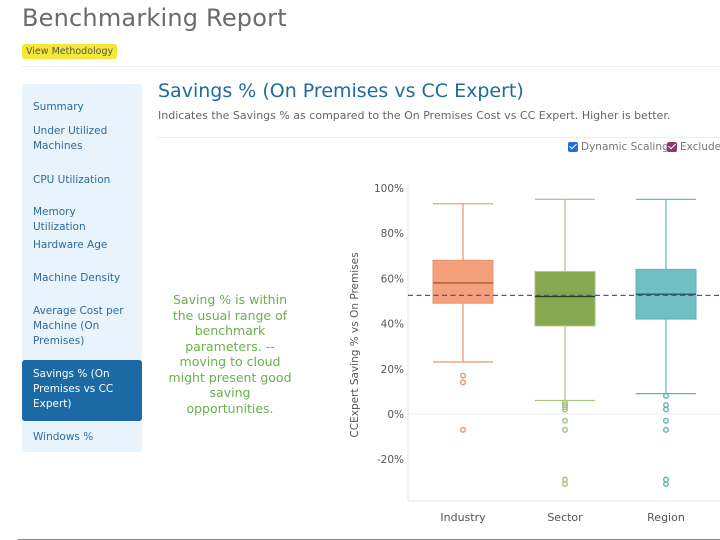 Image resolution: width=720 pixels, height=540 pixels. What do you see at coordinates (625, 147) in the screenshot?
I see `dynamic-scaling-label: Dynamic Scaling` at bounding box center [625, 147].